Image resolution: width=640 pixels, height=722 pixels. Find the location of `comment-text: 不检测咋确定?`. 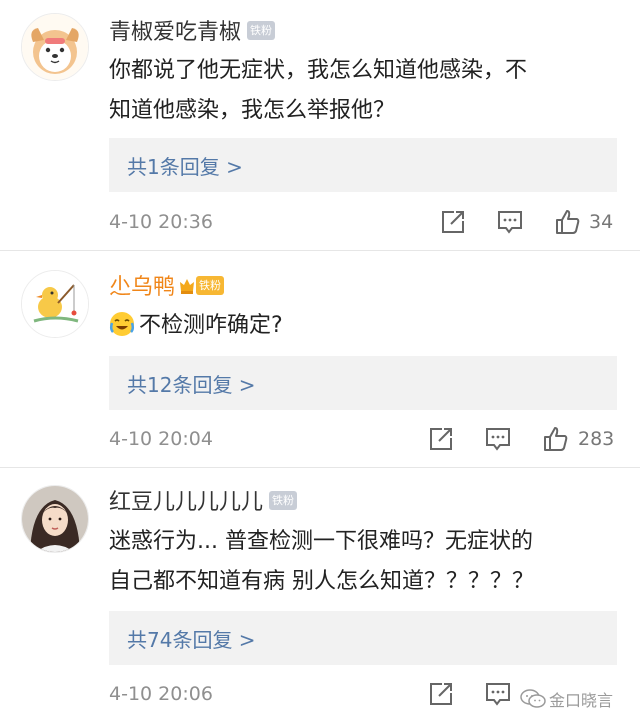

comment-text: 不检测咋确定? is located at coordinates (359, 326).